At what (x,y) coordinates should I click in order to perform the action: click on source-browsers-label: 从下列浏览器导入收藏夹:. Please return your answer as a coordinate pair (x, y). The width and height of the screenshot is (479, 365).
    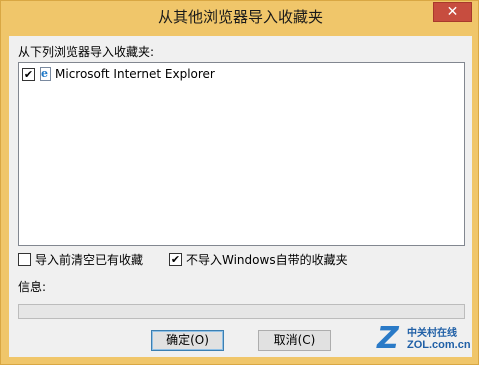
    Looking at the image, I should click on (86, 52).